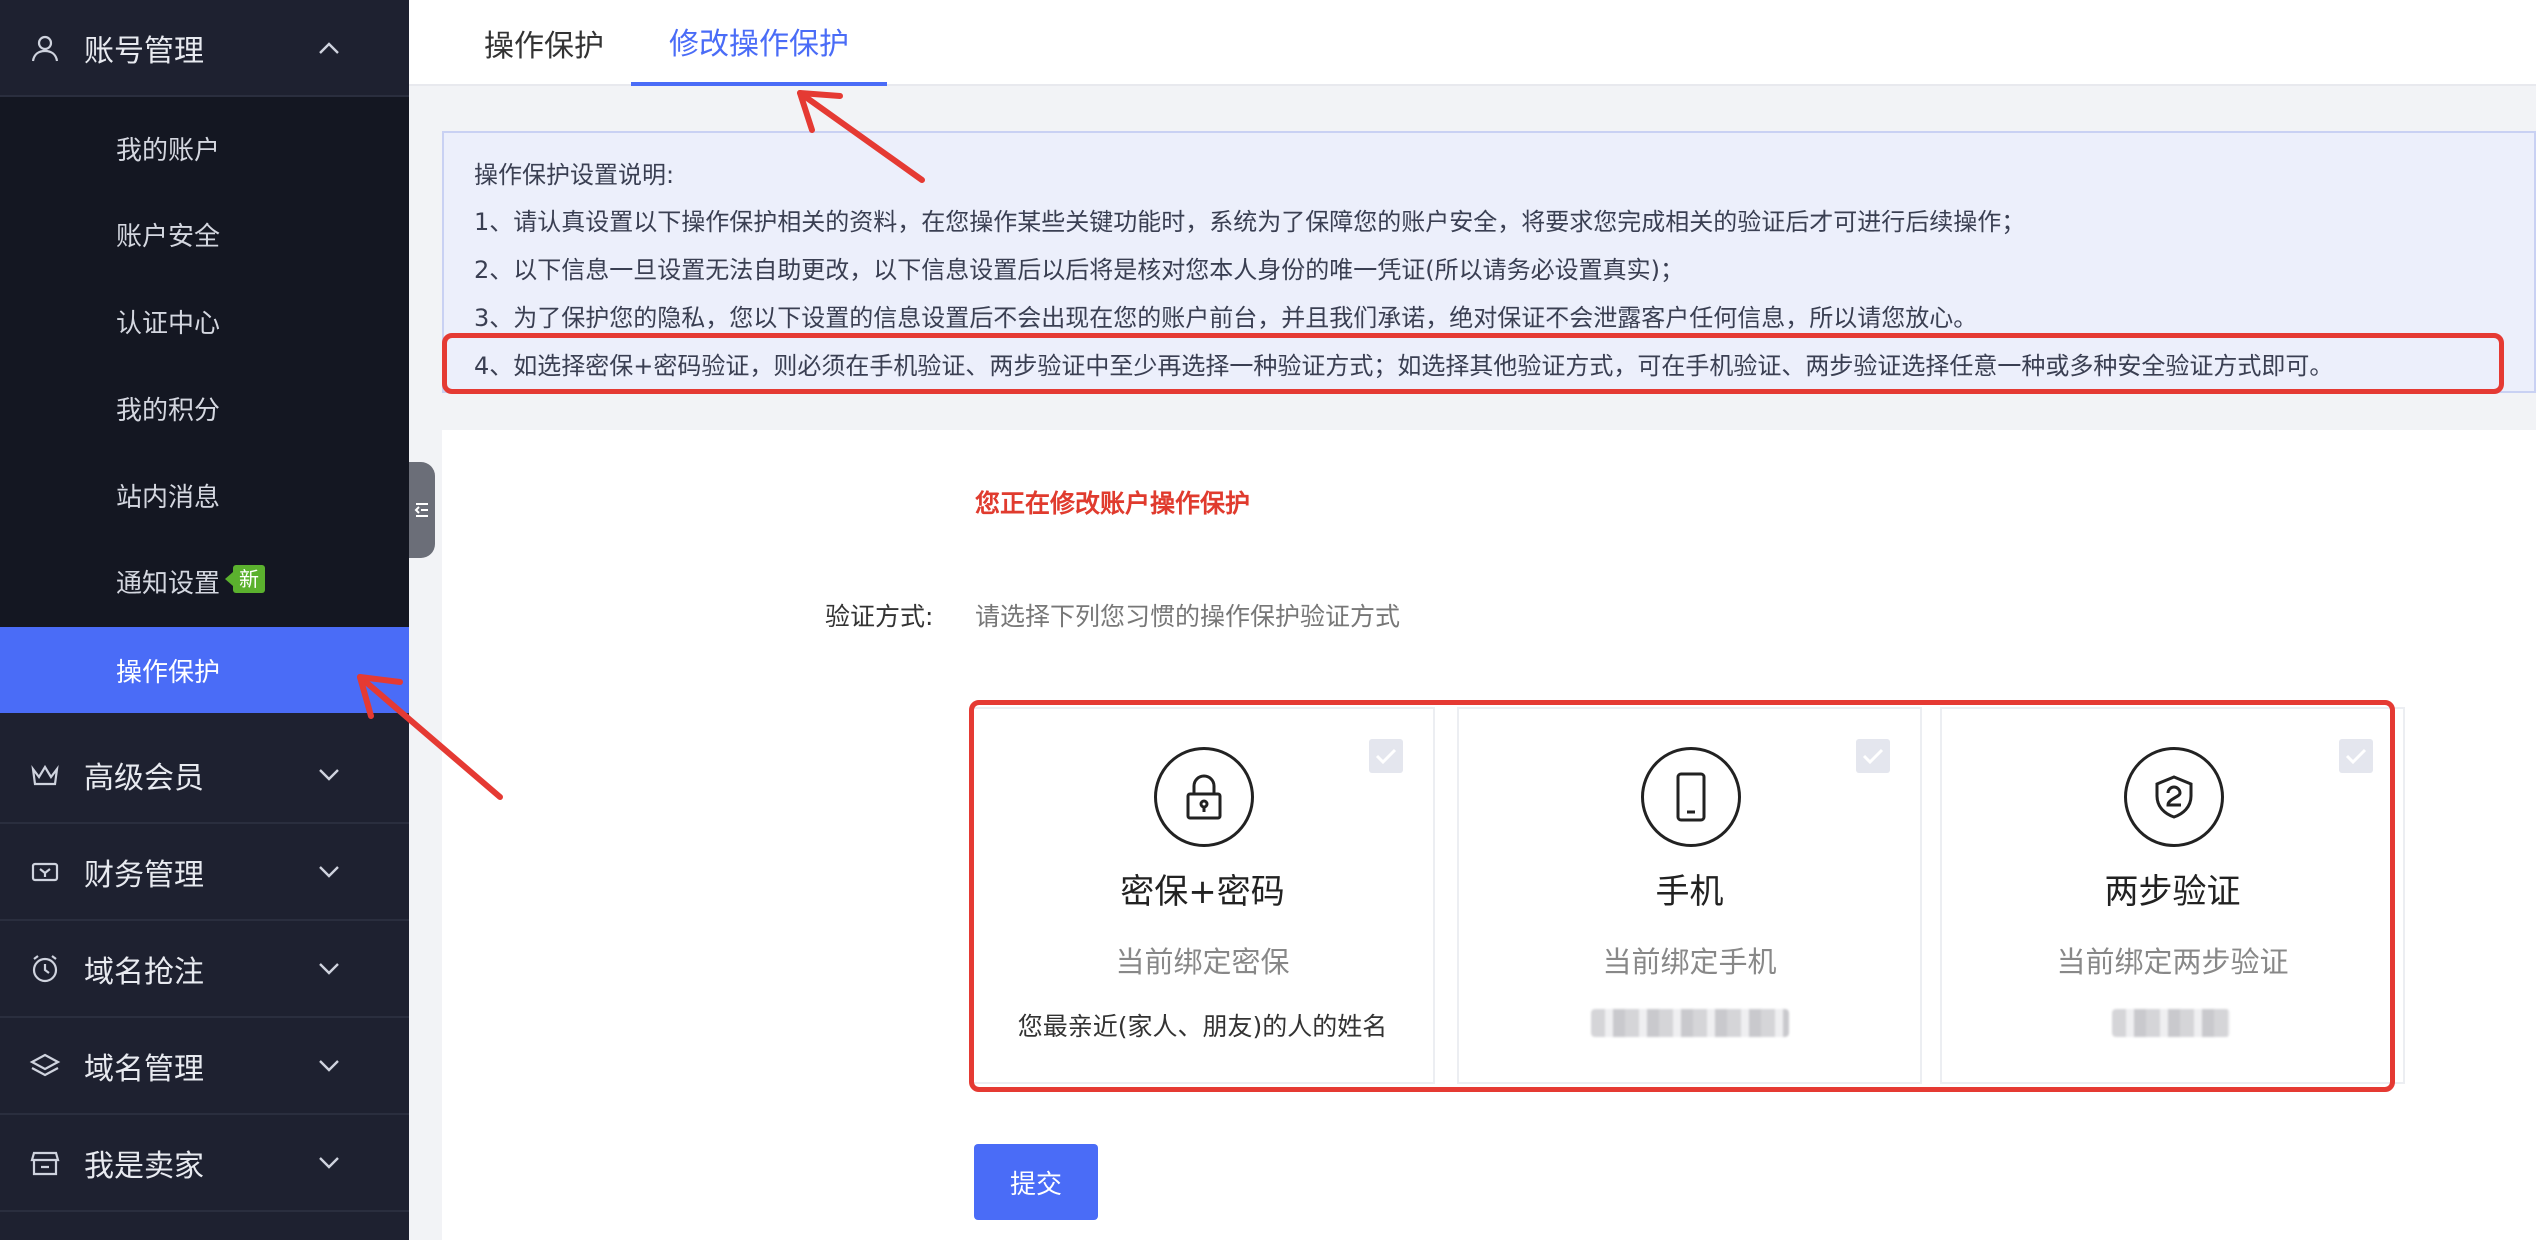  Describe the element at coordinates (430, 737) in the screenshot. I see `arrow-to-sidebar-item` at that location.